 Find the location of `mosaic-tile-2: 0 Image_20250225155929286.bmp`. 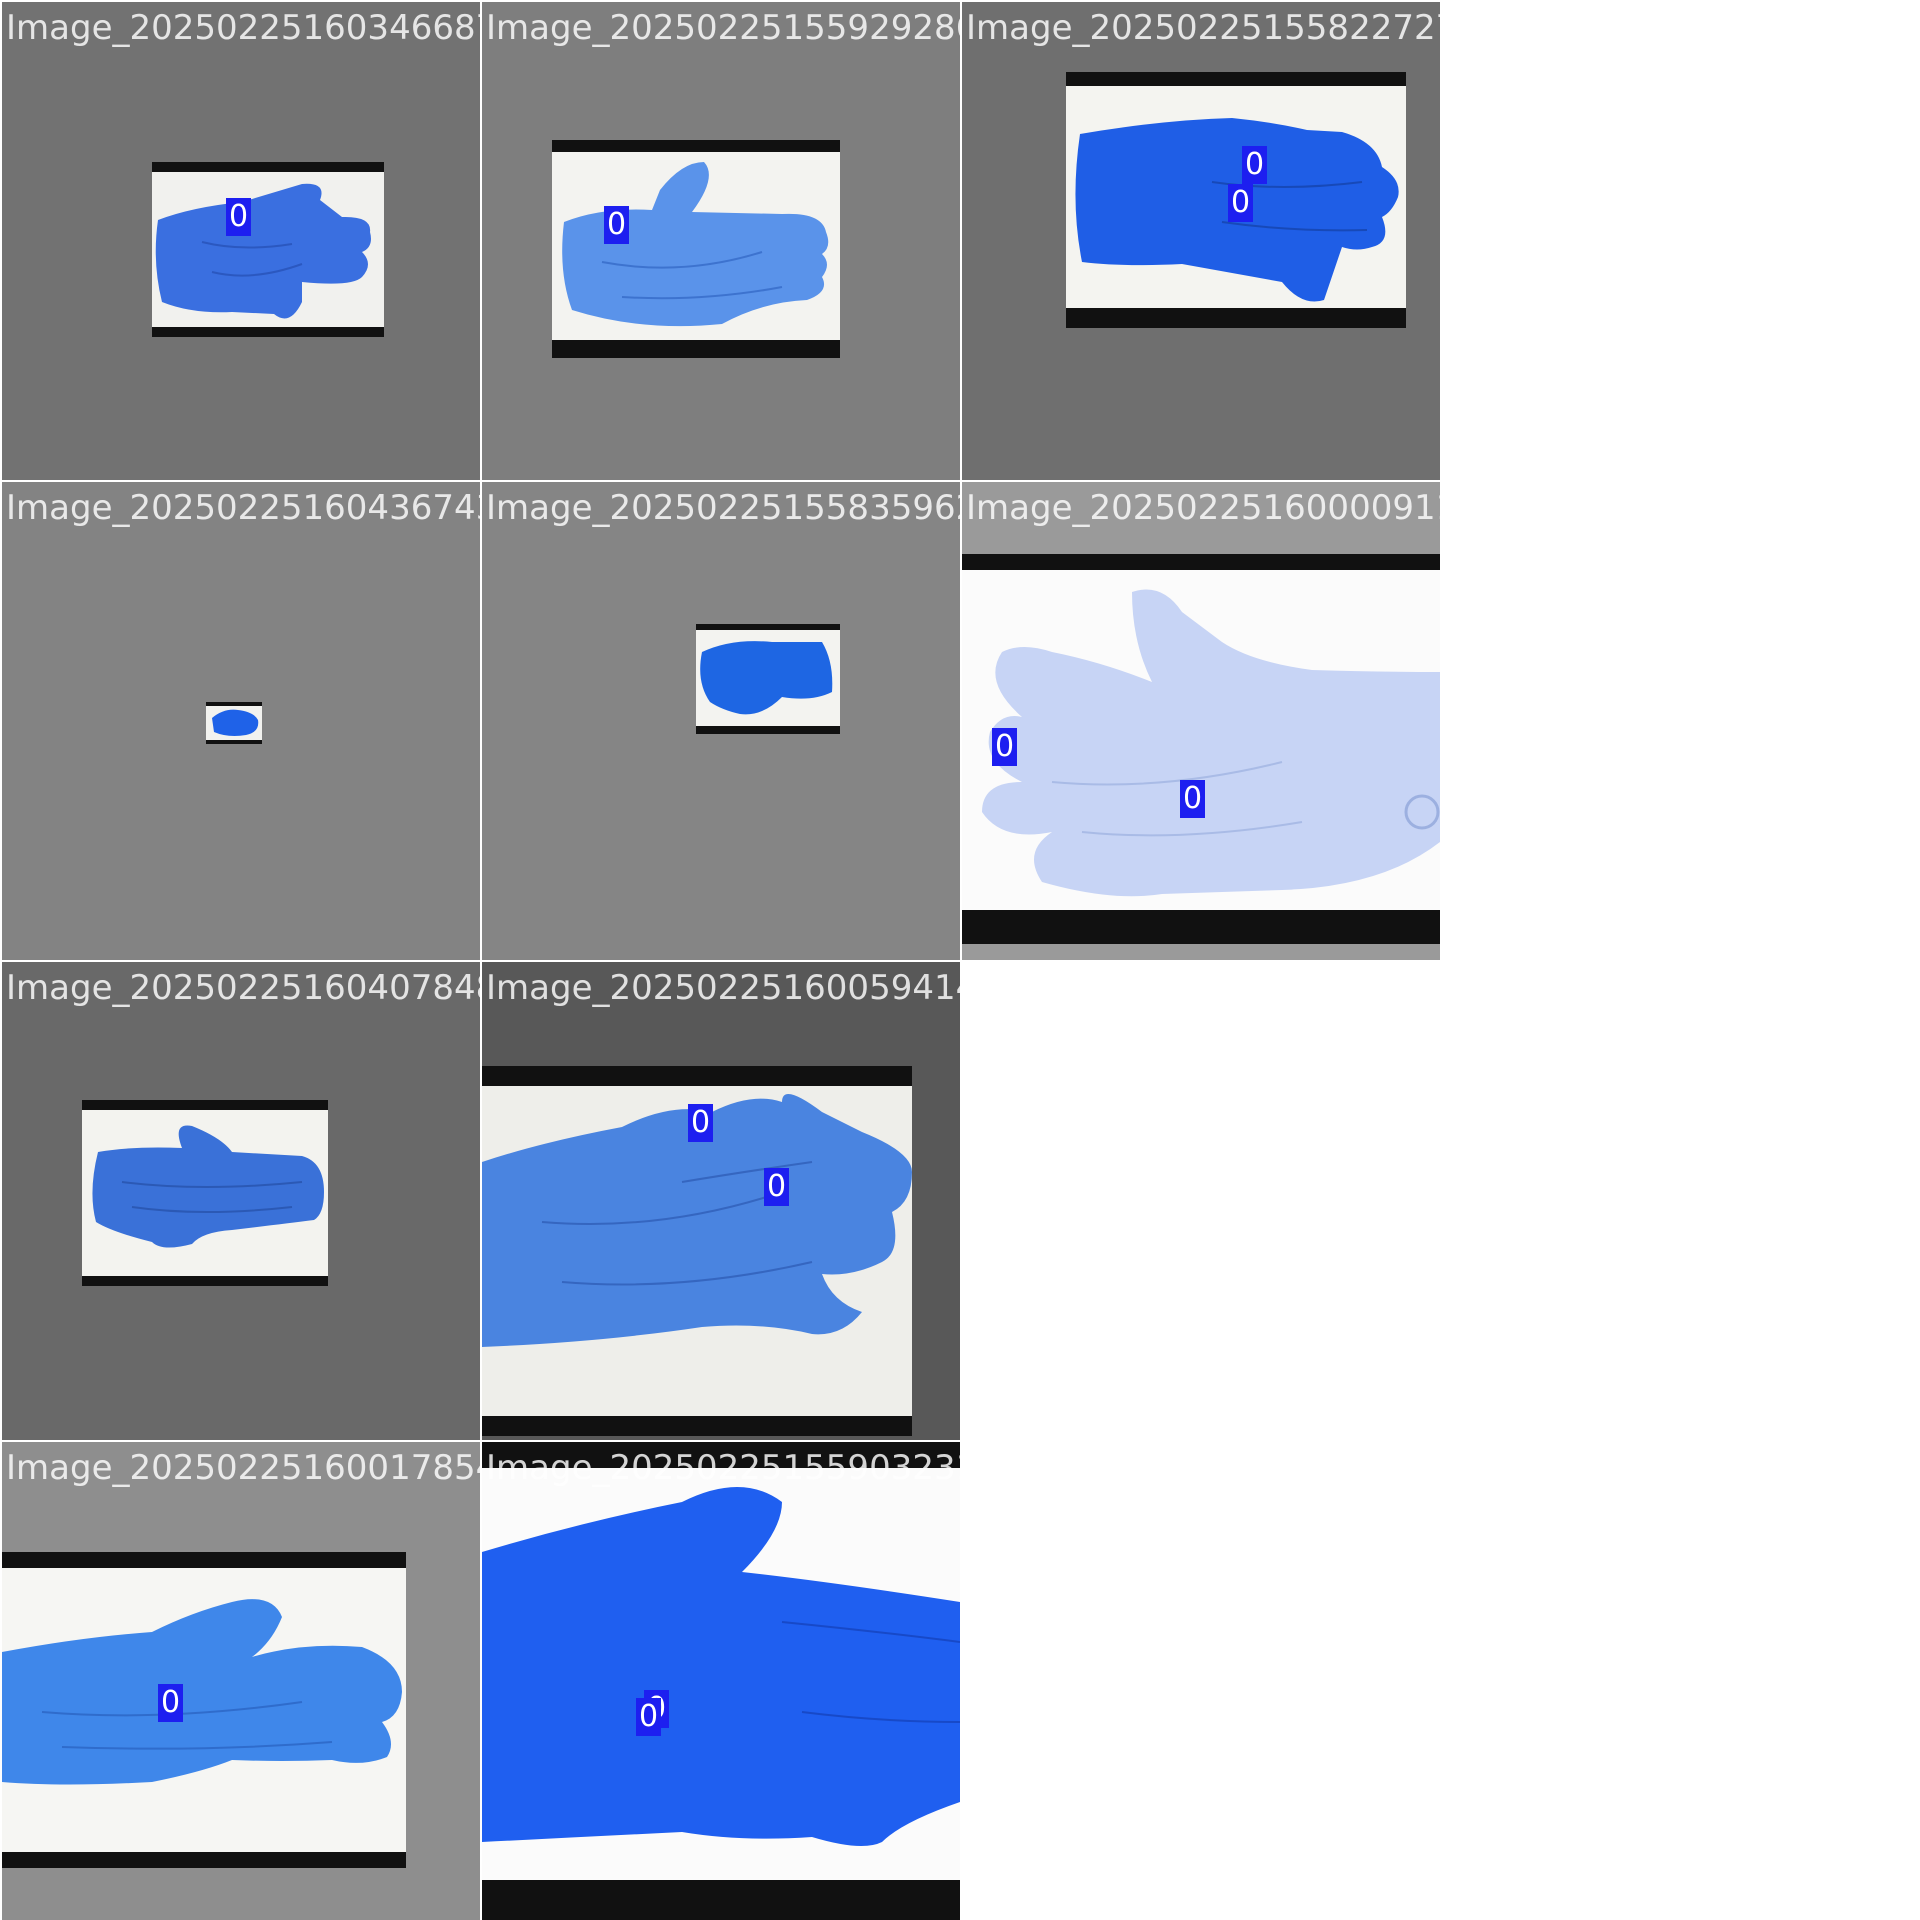

mosaic-tile-2: 0 Image_20250225155929286.bmp is located at coordinates (721, 241).